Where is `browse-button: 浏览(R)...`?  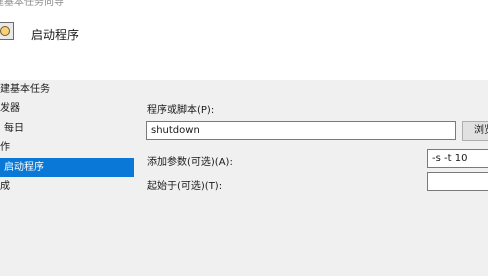 browse-button: 浏览(R)... is located at coordinates (475, 131).